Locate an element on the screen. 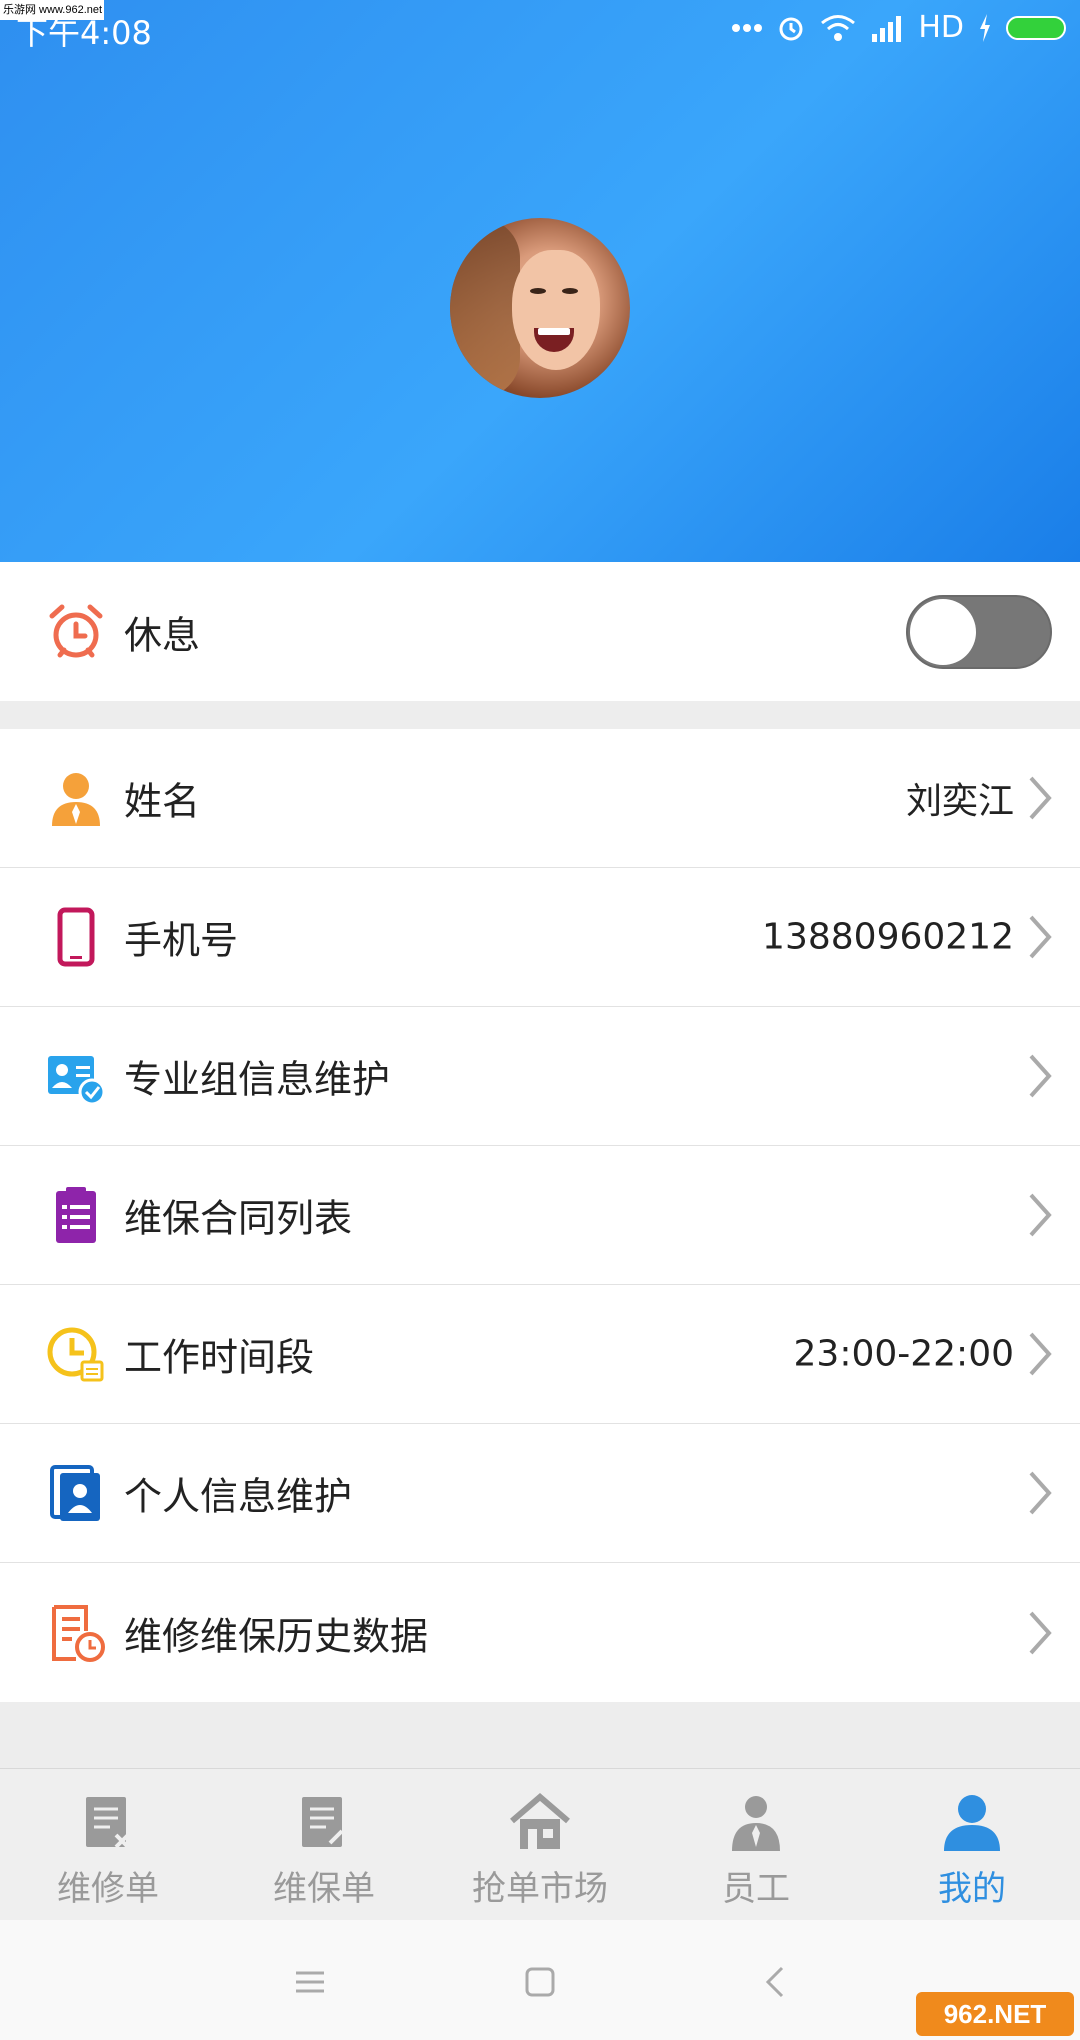 This screenshot has height=2040, width=1080. document-clock-icon is located at coordinates (78, 1633).